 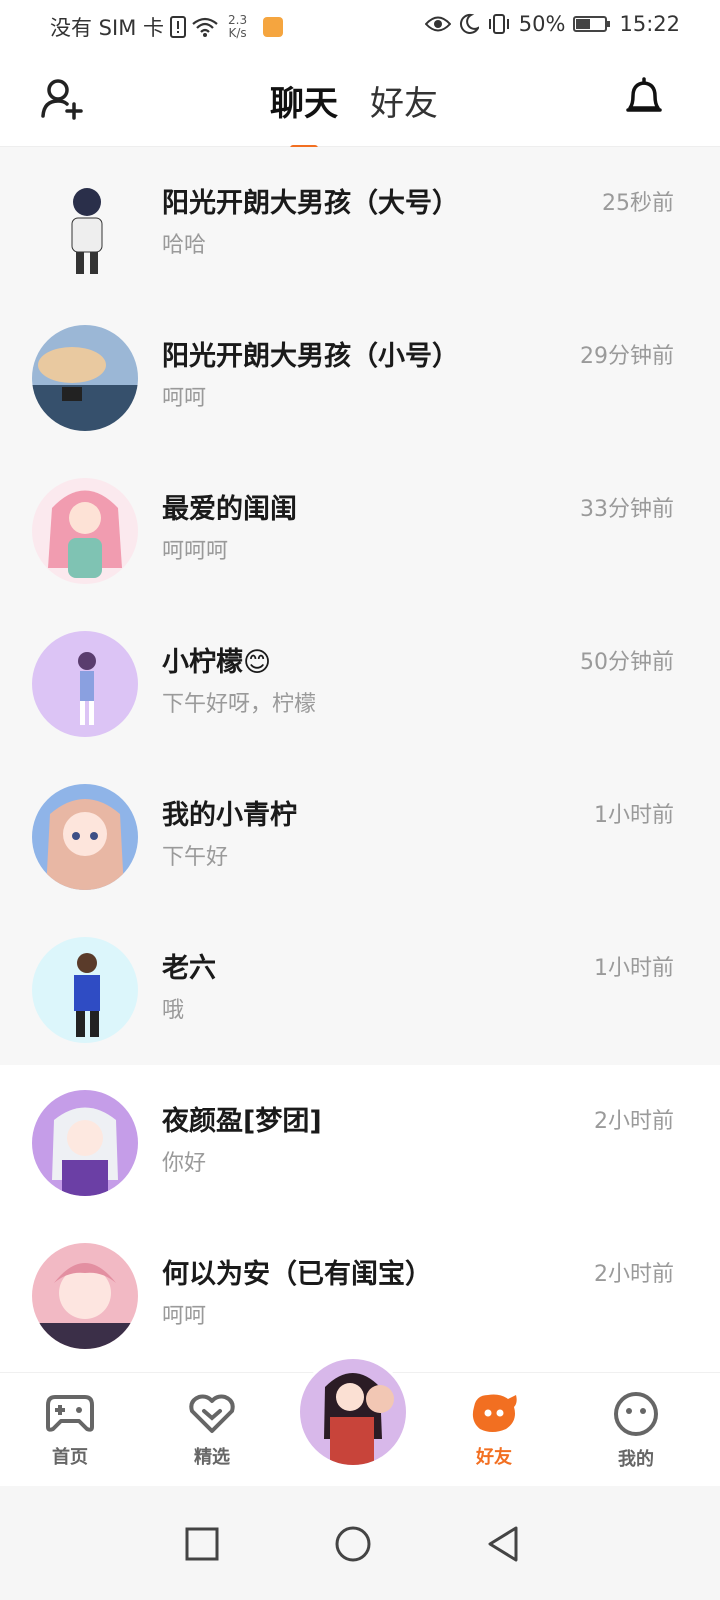 I want to click on nav-mine-label: 我的, so click(x=636, y=1459).